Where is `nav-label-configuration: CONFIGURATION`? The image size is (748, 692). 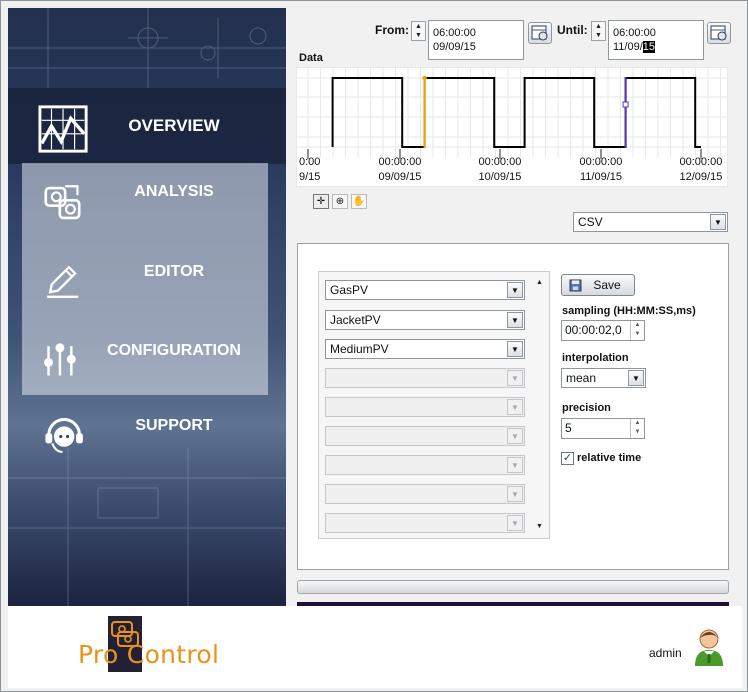
nav-label-configuration: CONFIGURATION is located at coordinates (174, 350).